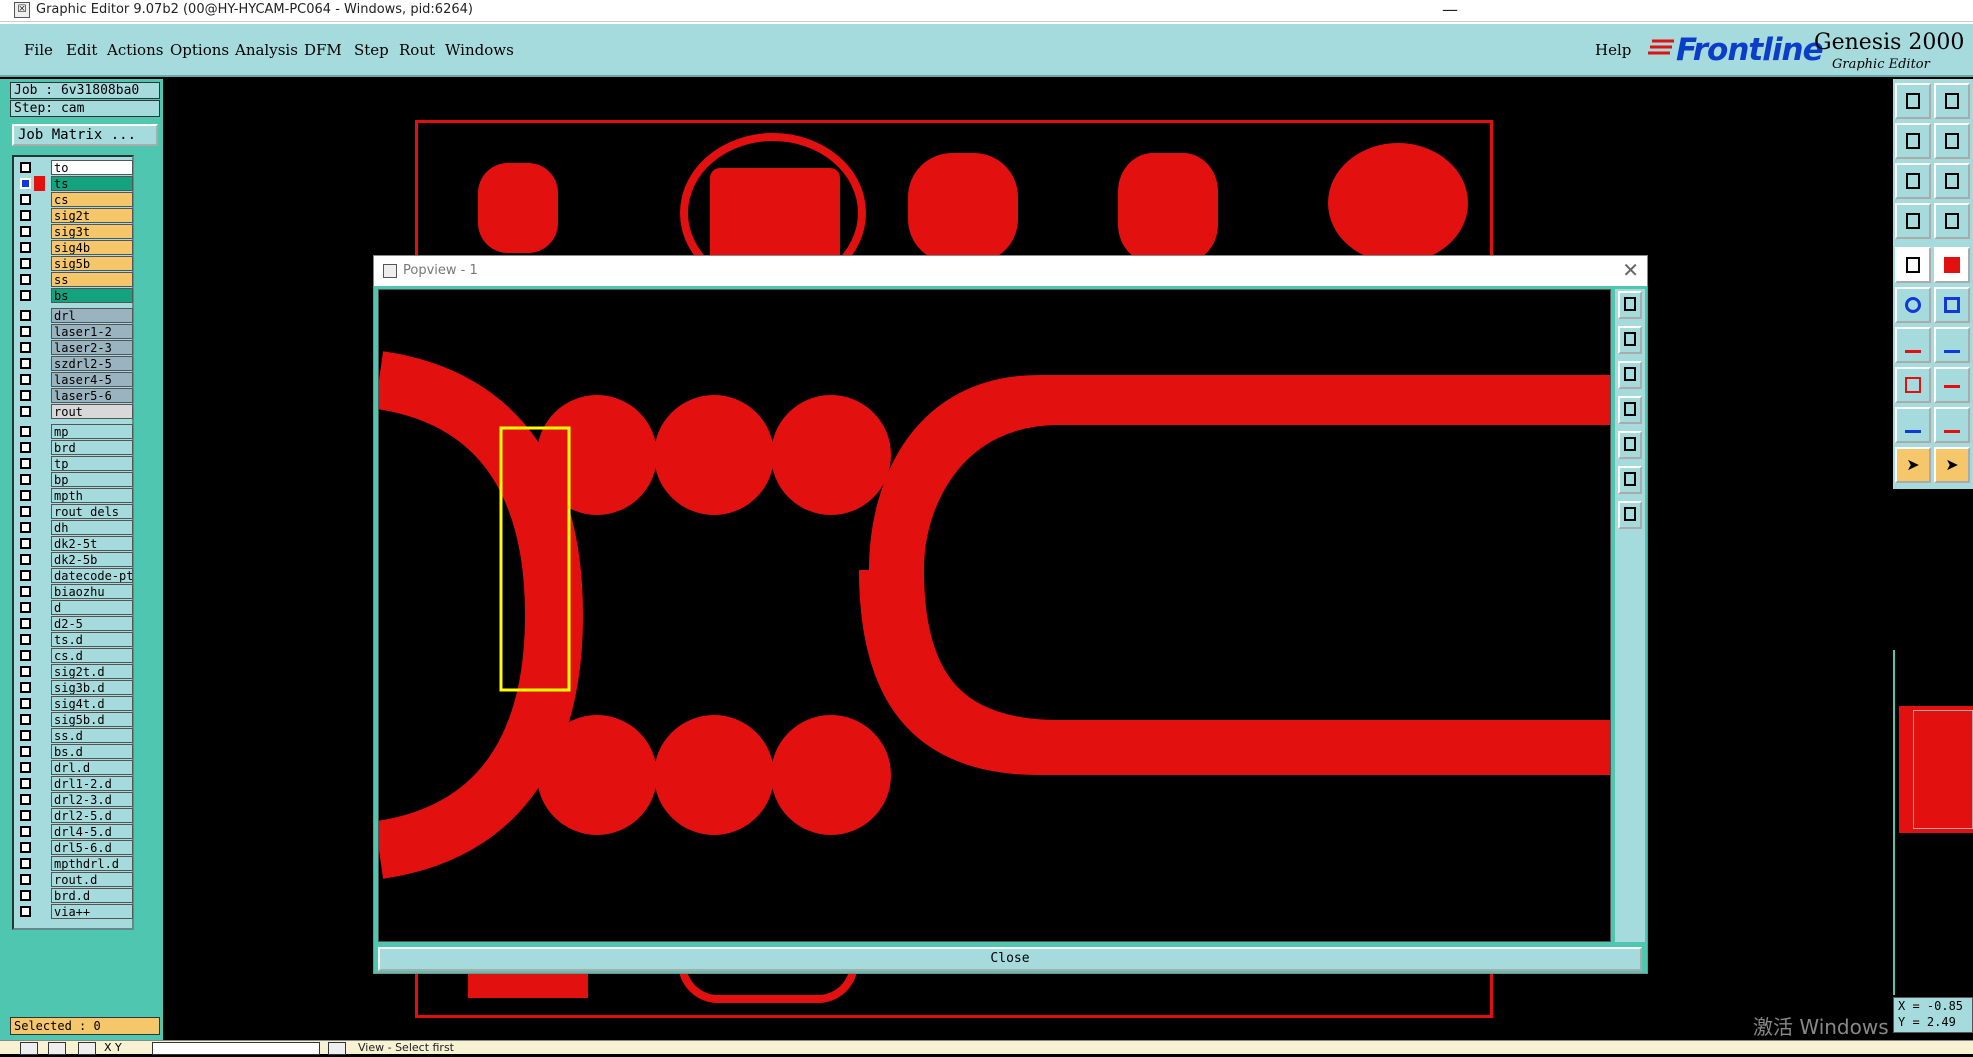 This screenshot has height=1057, width=1973. I want to click on pan-down-icon, so click(1630, 375).